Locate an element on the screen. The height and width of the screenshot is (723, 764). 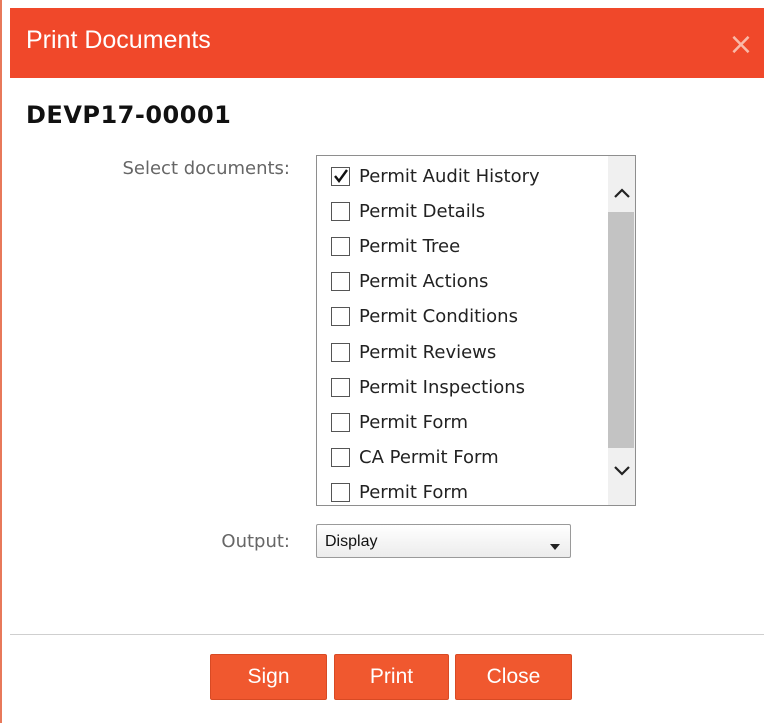
document-option: Permit Inspections is located at coordinates (468, 387).